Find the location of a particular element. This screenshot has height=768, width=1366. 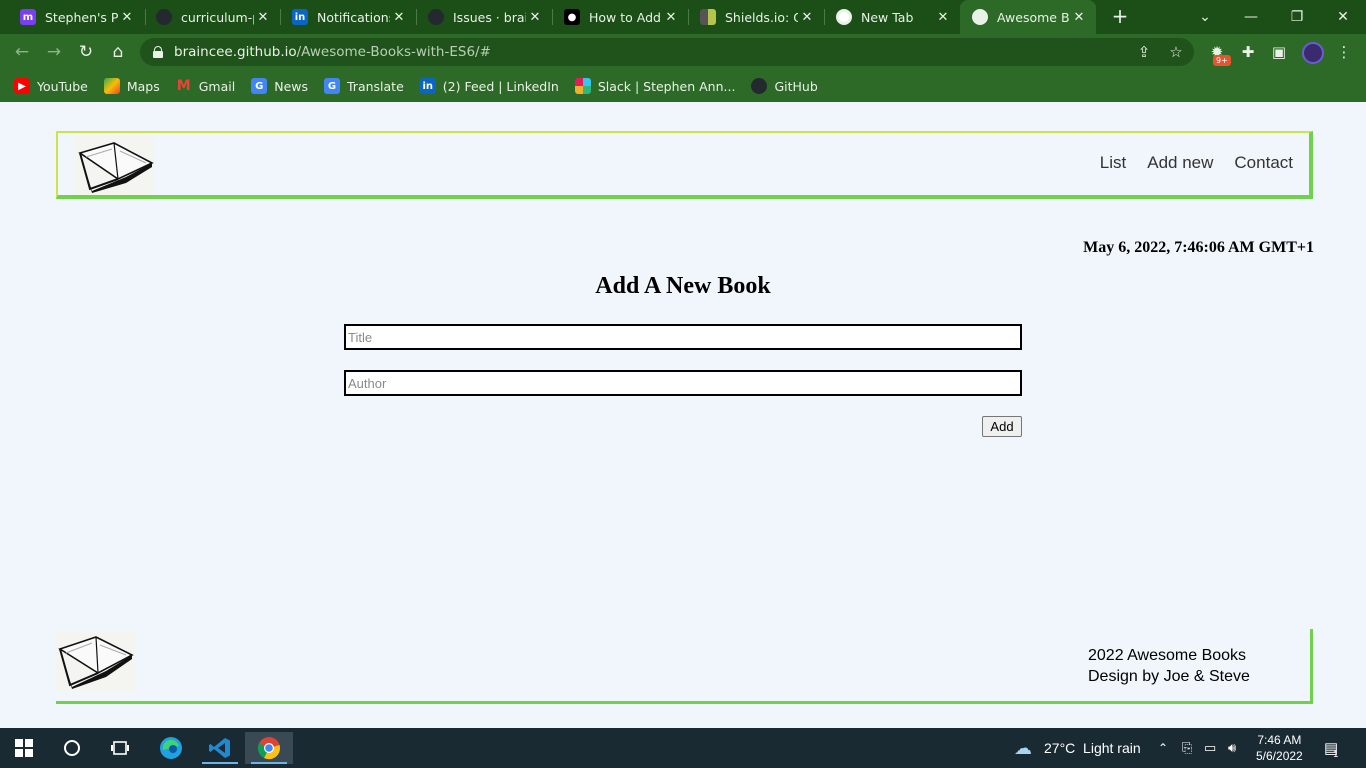

bookmark-gmail: M Gmail is located at coordinates (205, 86).